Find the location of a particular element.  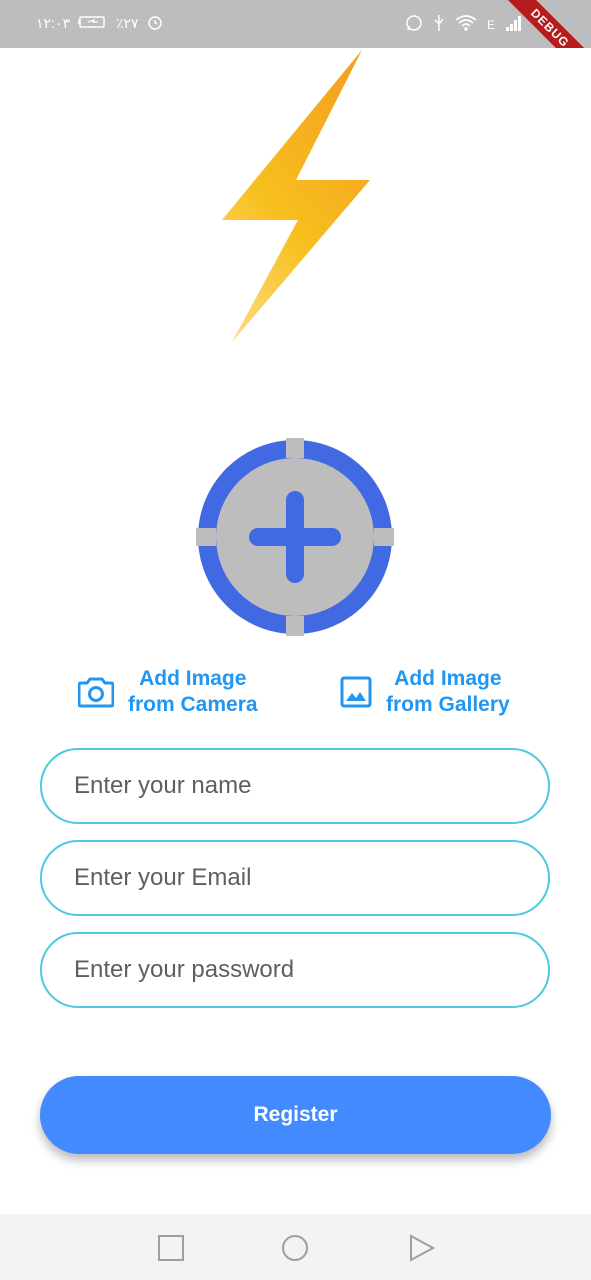

battery-icon is located at coordinates (92, 23).